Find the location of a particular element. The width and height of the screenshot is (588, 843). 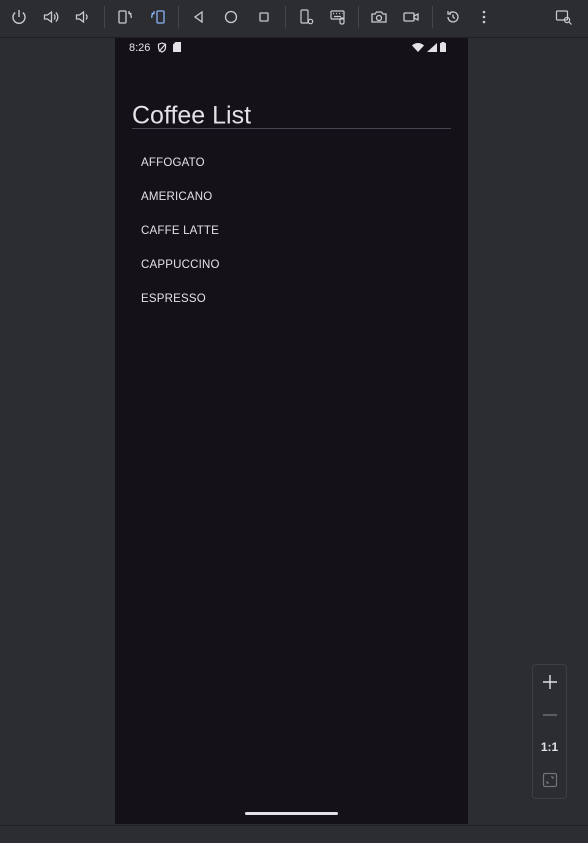

volume-down-icon is located at coordinates (82, 17).